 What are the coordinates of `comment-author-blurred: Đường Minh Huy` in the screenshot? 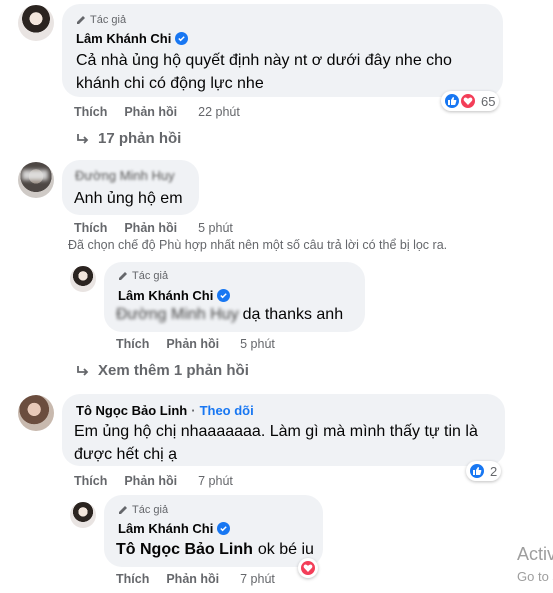 It's located at (125, 175).